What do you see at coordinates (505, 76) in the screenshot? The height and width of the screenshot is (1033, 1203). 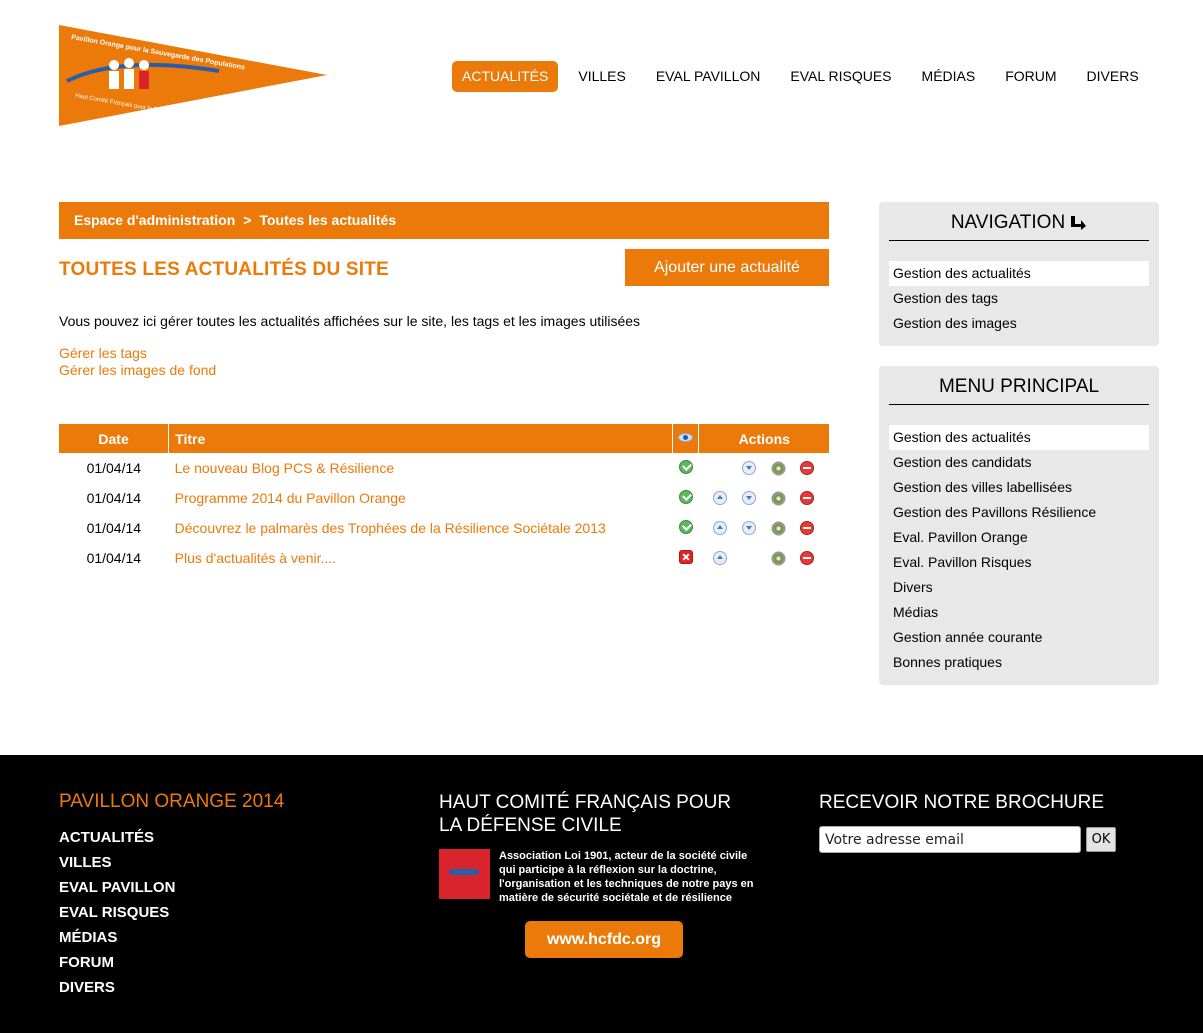 I see `nav-actualites: ACTUALITÉS` at bounding box center [505, 76].